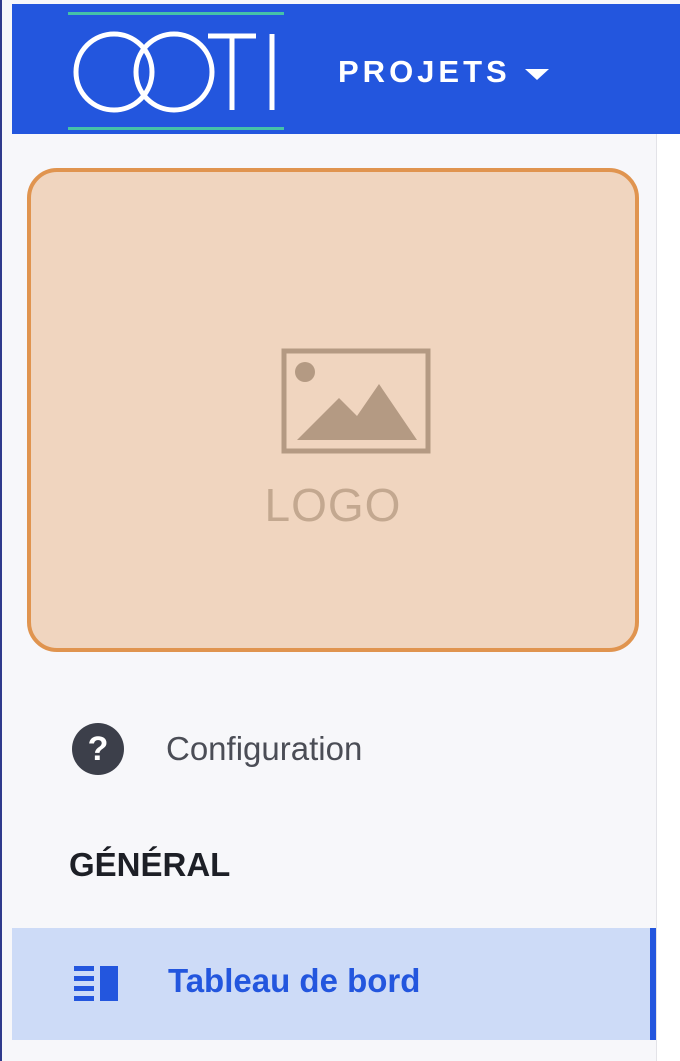 Image resolution: width=680 pixels, height=1061 pixels. I want to click on dashboard-icon, so click(96, 983).